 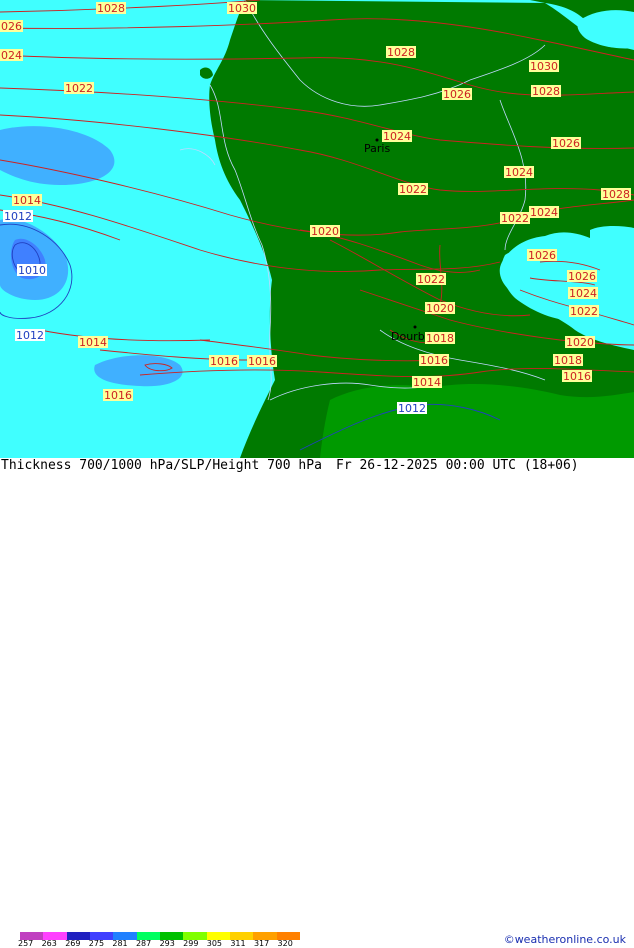 What do you see at coordinates (261, 943) in the screenshot?
I see `legend-tick: 317` at bounding box center [261, 943].